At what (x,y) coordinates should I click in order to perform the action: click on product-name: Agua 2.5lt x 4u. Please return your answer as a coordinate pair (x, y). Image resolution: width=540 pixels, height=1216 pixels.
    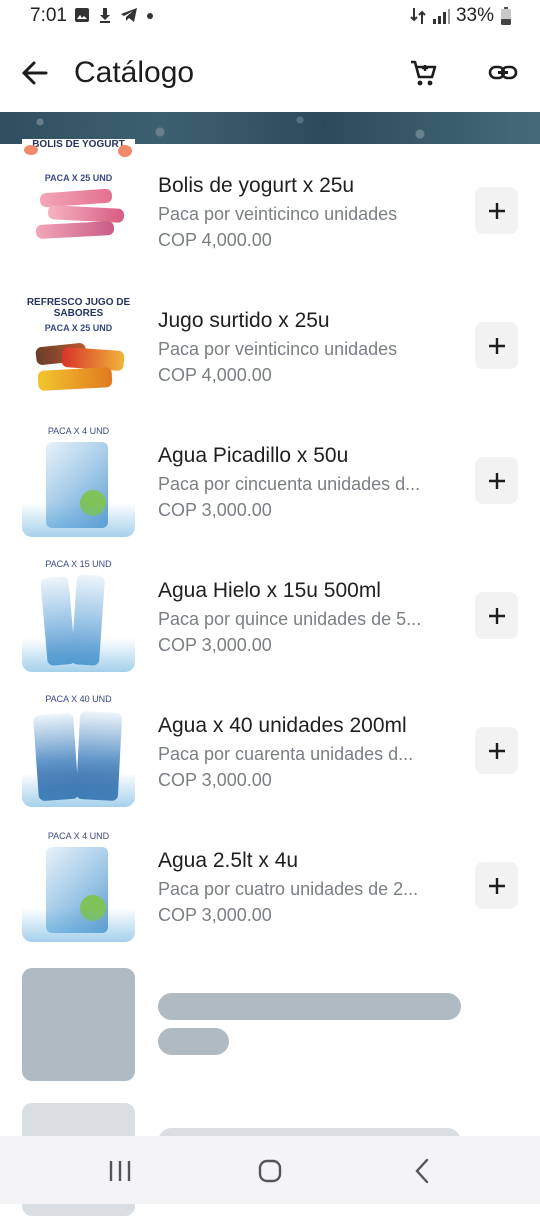
    Looking at the image, I should click on (228, 860).